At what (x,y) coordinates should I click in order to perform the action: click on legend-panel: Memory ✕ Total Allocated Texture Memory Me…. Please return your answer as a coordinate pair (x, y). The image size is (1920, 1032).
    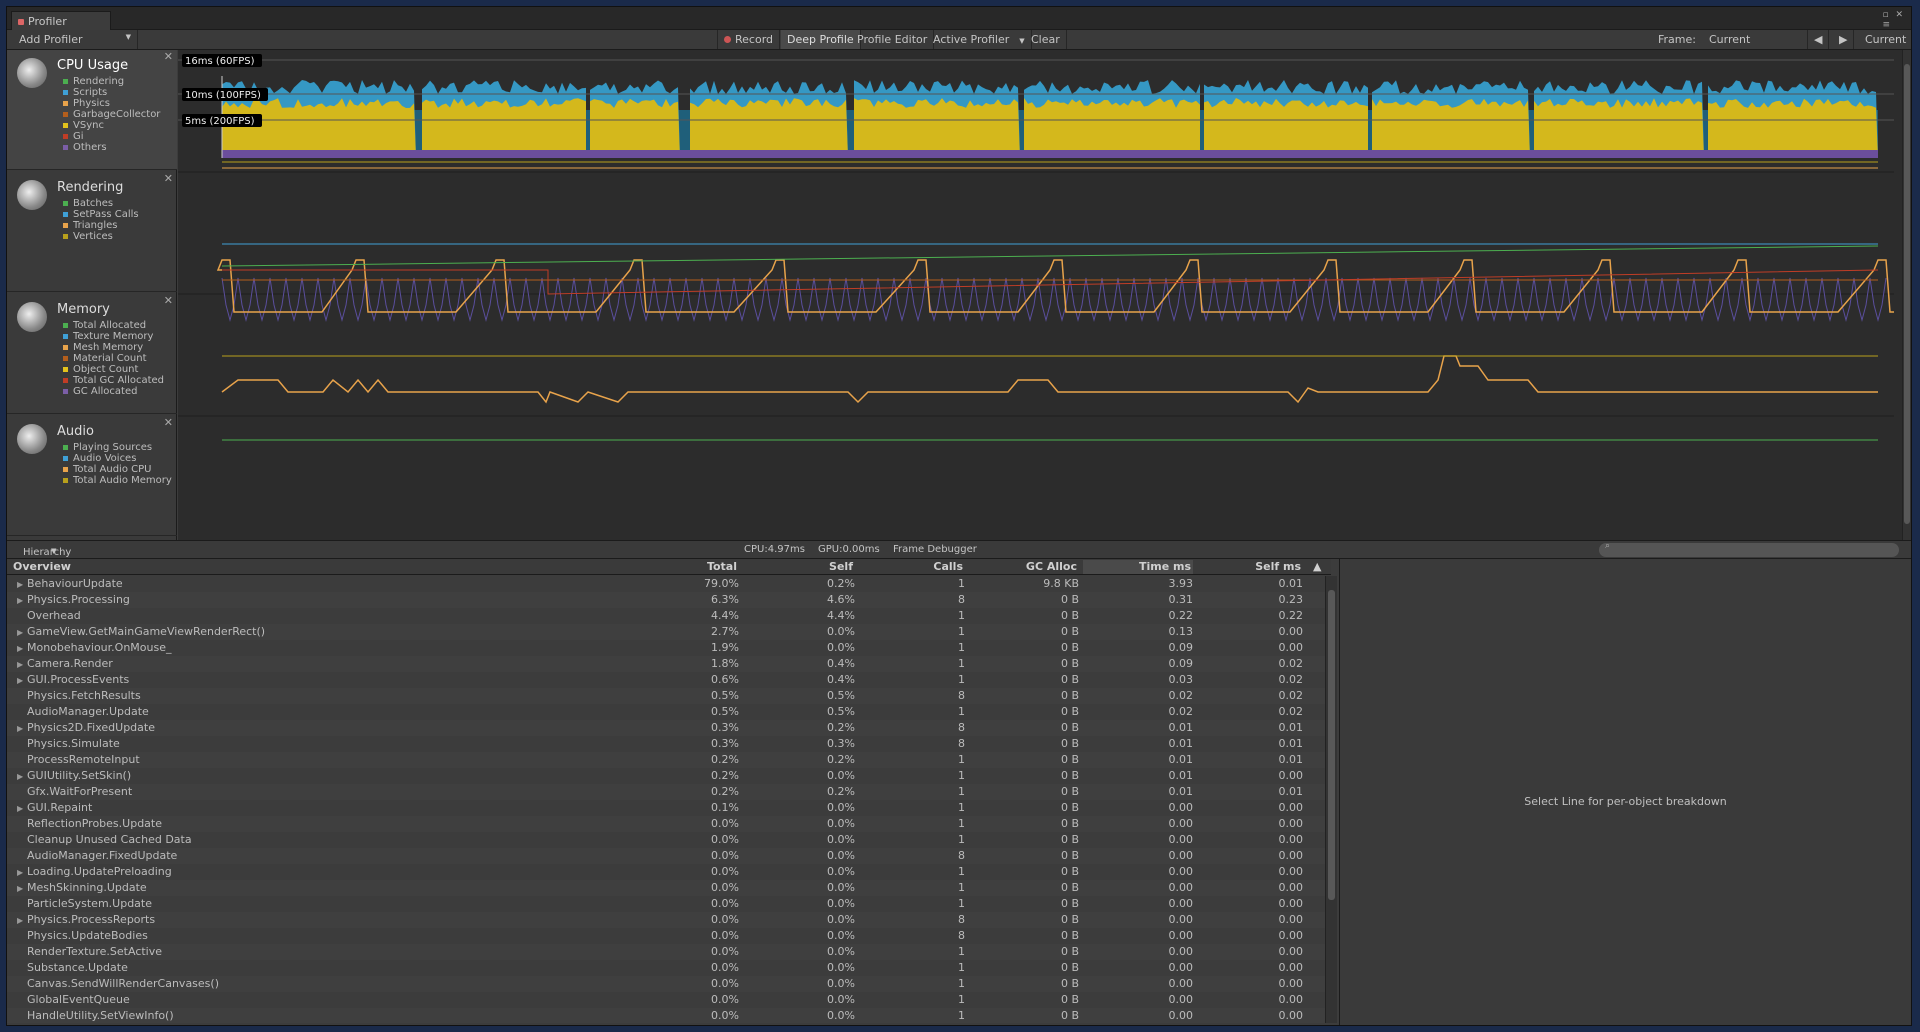
    Looking at the image, I should click on (92, 354).